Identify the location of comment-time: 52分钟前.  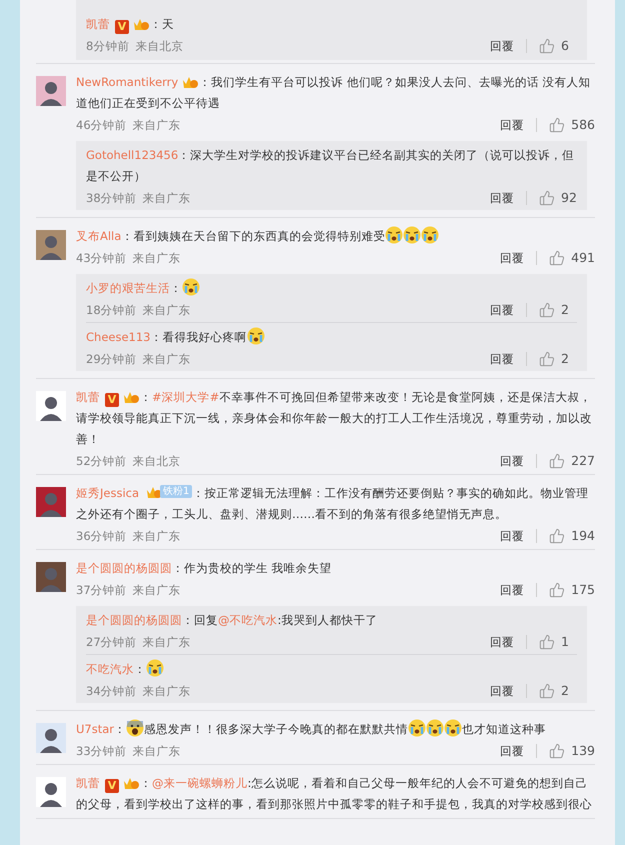
(101, 461).